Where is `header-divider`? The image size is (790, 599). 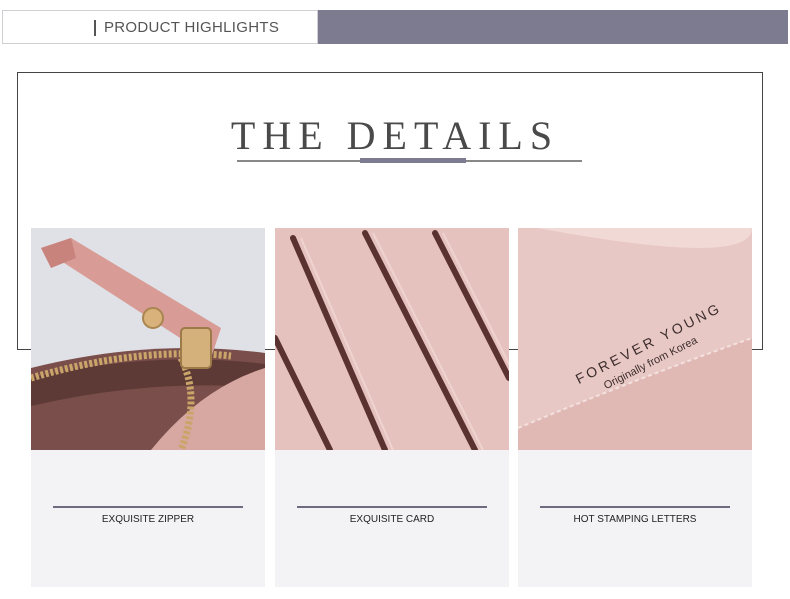 header-divider is located at coordinates (95, 28).